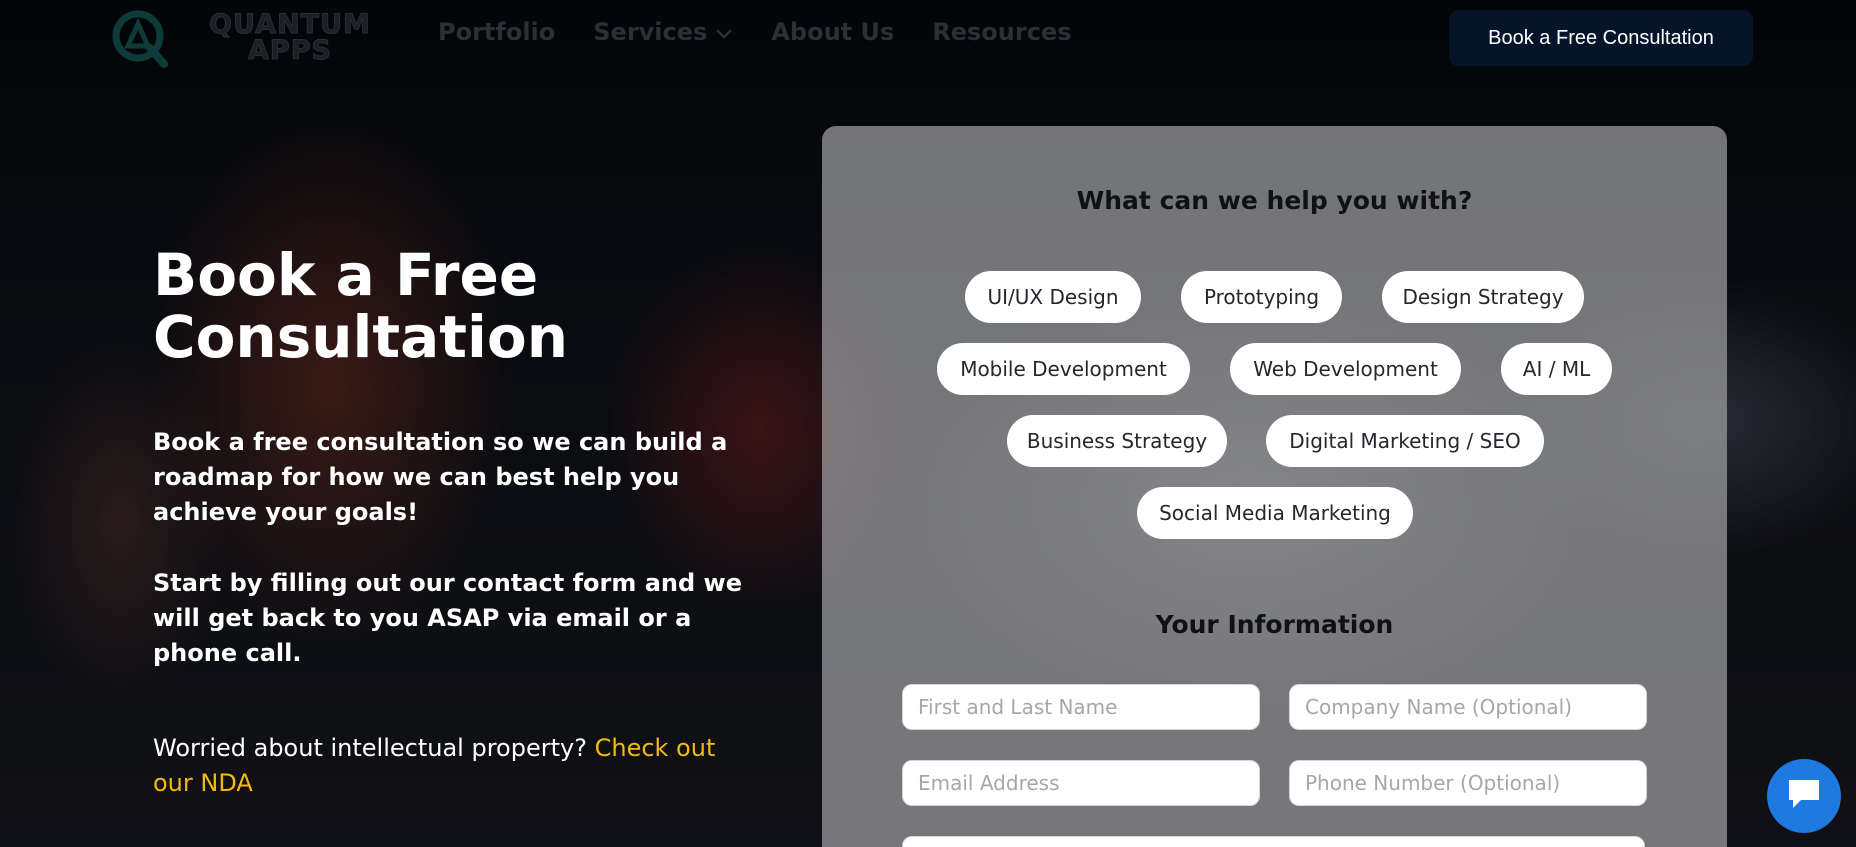 Image resolution: width=1856 pixels, height=847 pixels. Describe the element at coordinates (1117, 441) in the screenshot. I see `service-chip-business-strategy: Business Strategy` at that location.